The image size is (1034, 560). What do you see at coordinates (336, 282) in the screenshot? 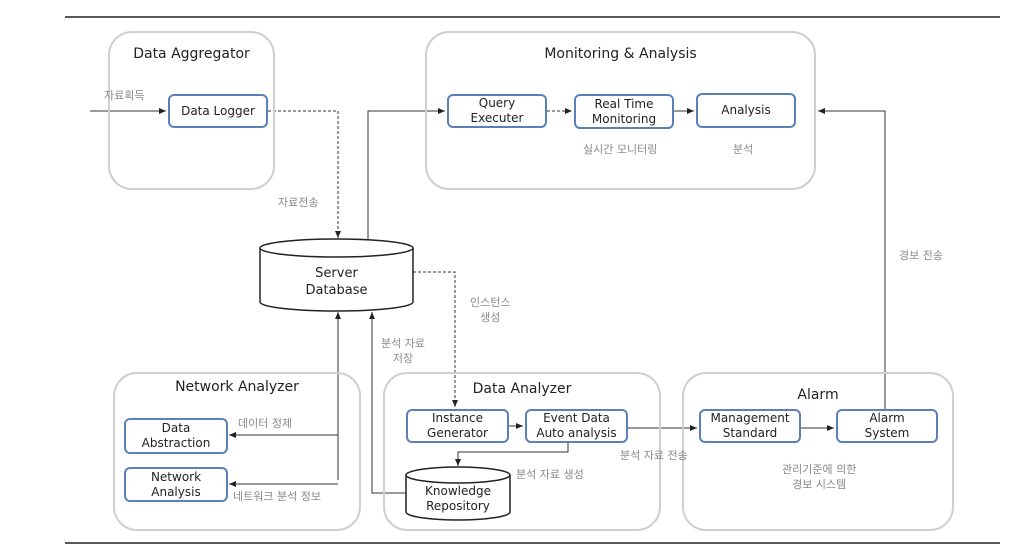
I see `server-database-label: Server Database` at bounding box center [336, 282].